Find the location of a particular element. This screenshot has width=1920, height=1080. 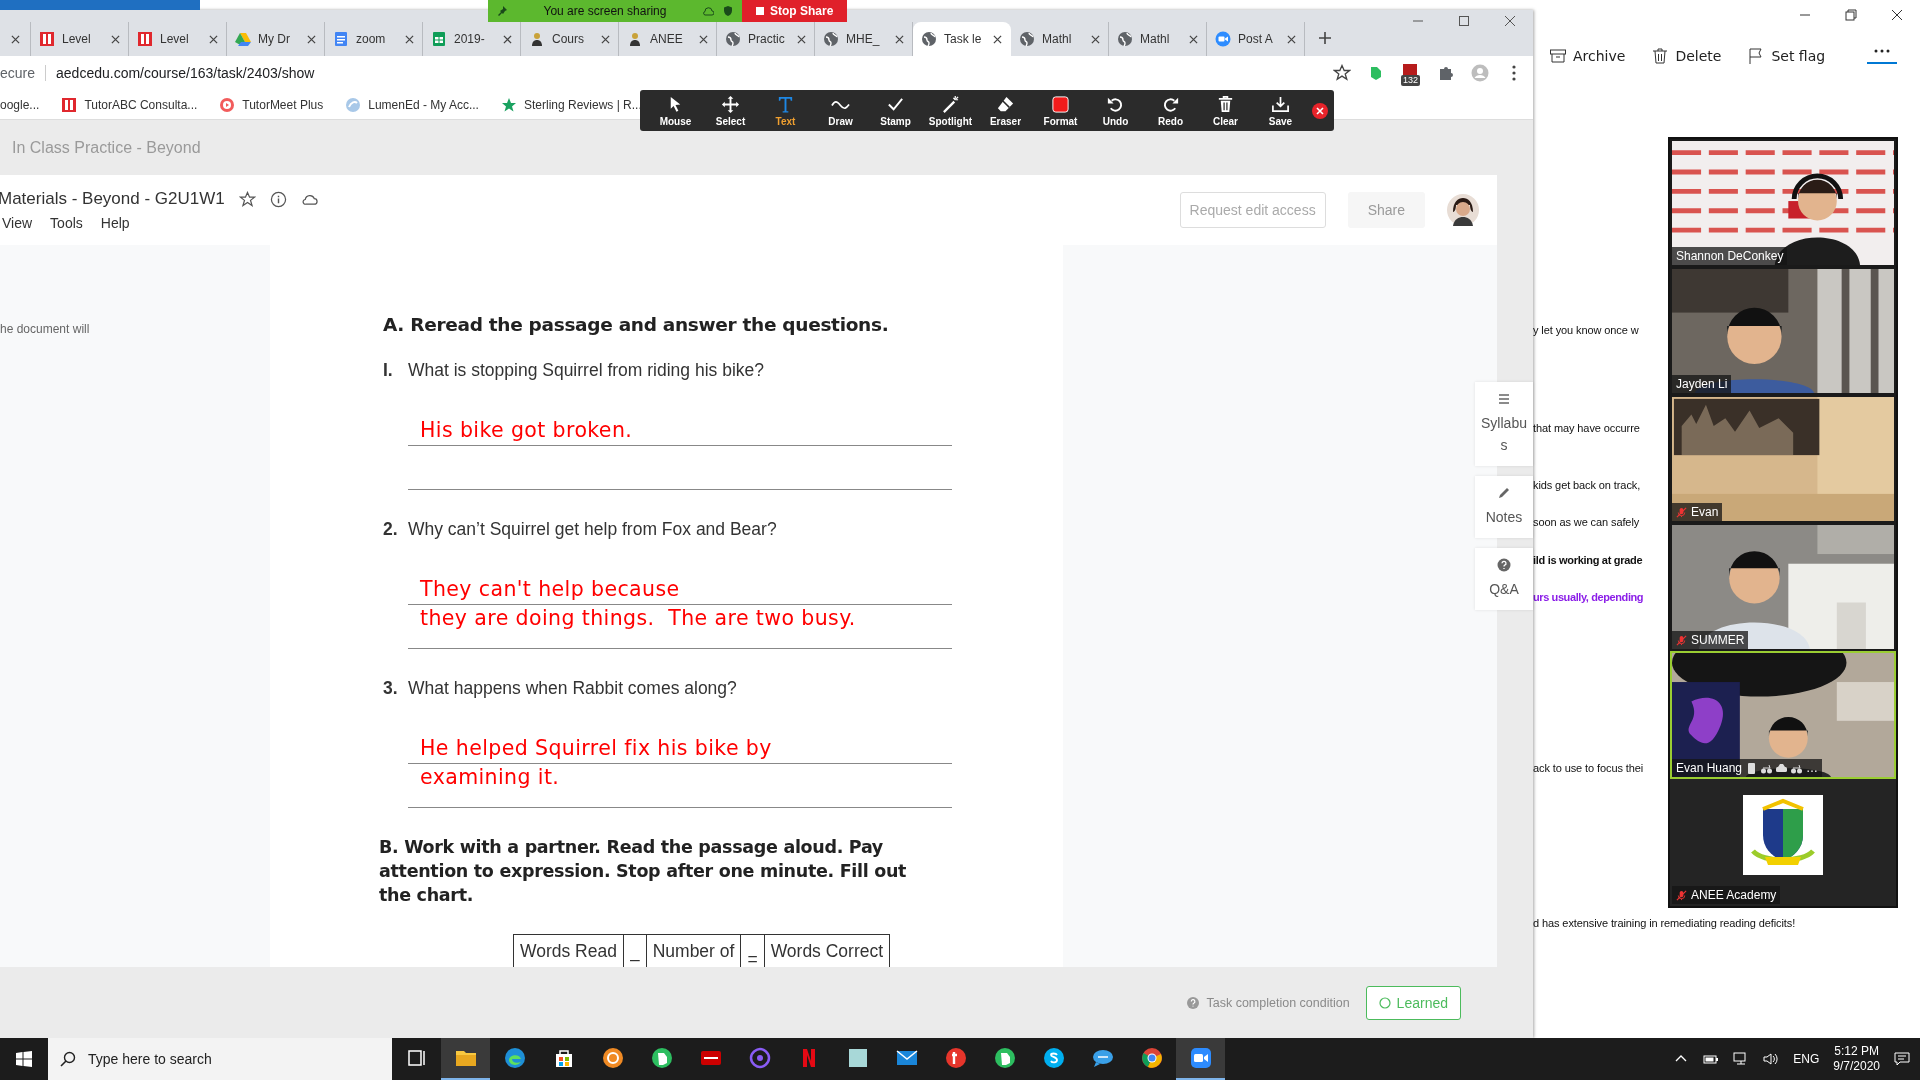

search-box: Type here to search is located at coordinates (220, 1059).